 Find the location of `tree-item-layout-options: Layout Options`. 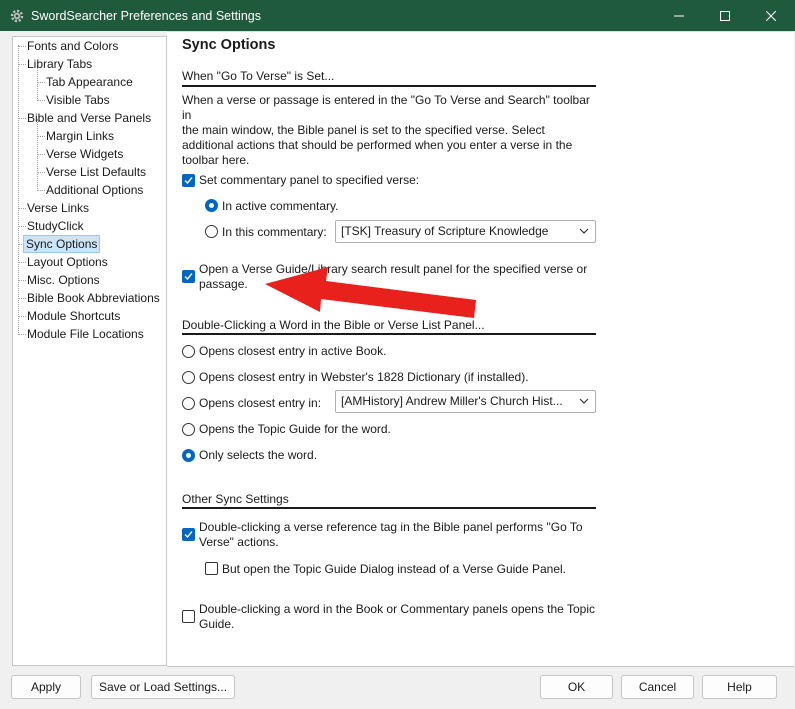

tree-item-layout-options: Layout Options is located at coordinates (67, 262).